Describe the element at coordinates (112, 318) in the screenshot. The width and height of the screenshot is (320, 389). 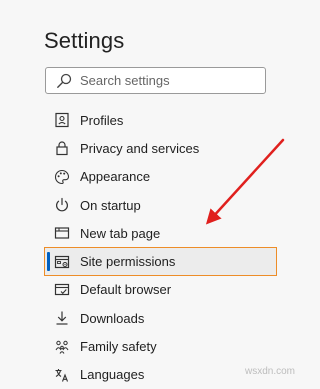
I see `nav-item-label: Downloads` at that location.